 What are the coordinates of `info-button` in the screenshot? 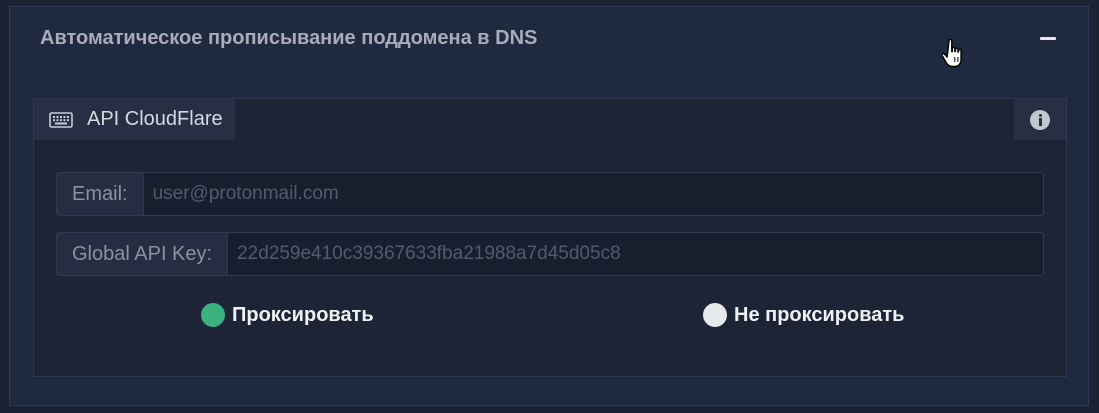 It's located at (1040, 119).